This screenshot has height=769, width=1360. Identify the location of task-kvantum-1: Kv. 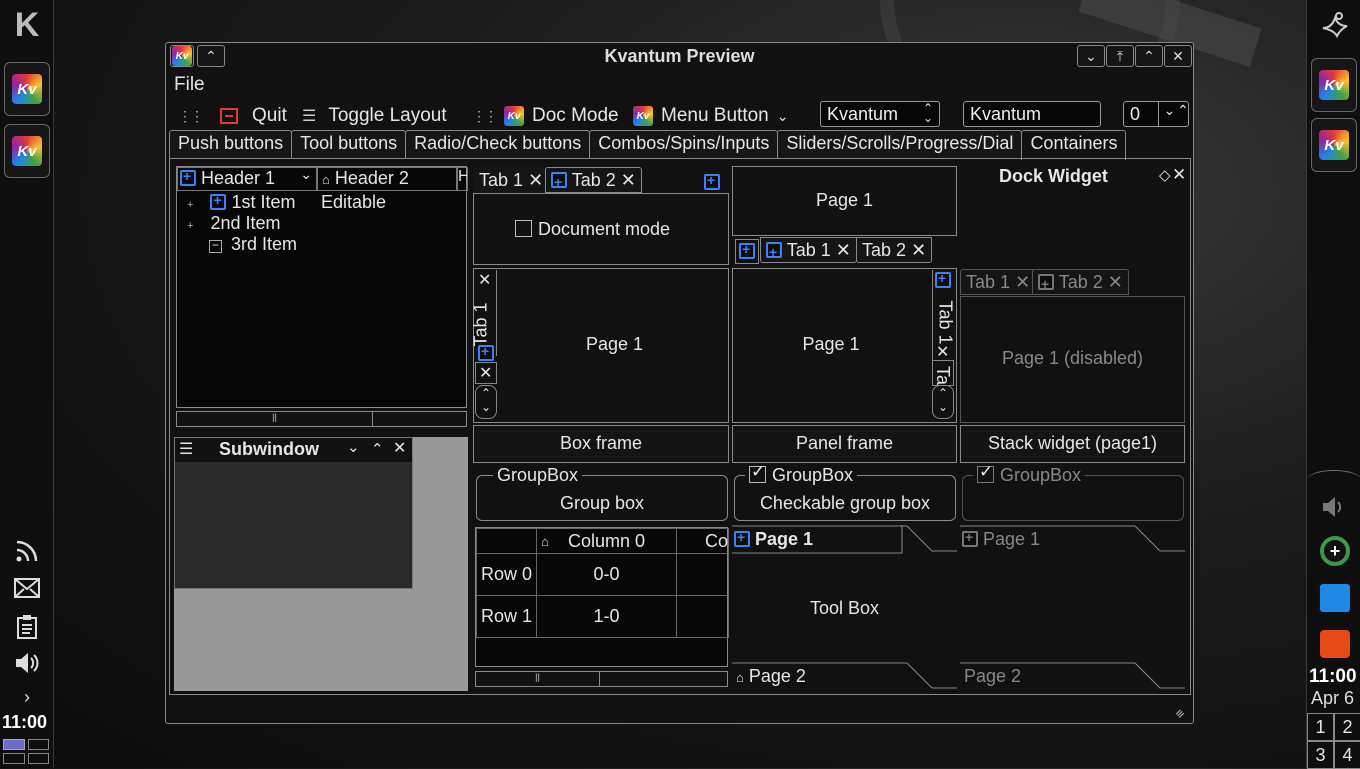
(27, 89).